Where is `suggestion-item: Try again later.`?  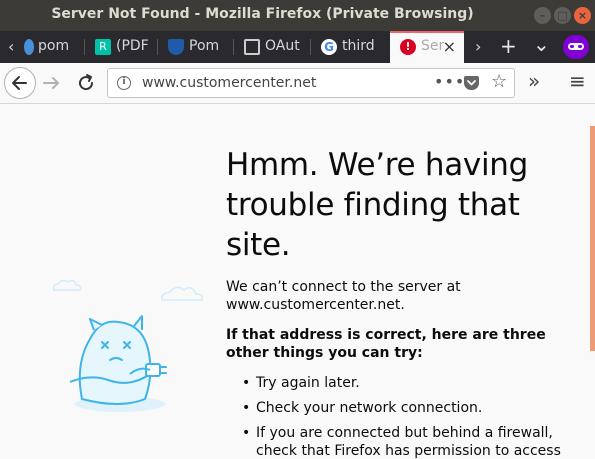
suggestion-item: Try again later. is located at coordinates (402, 383).